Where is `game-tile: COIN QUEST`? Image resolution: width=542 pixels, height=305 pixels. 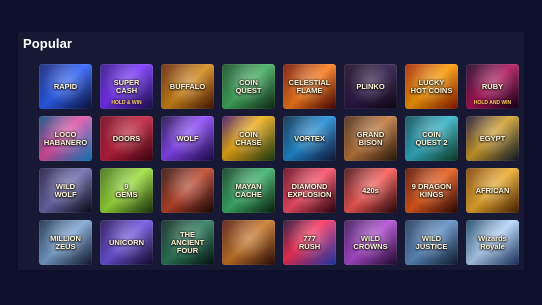
game-tile: COIN QUEST is located at coordinates (248, 86).